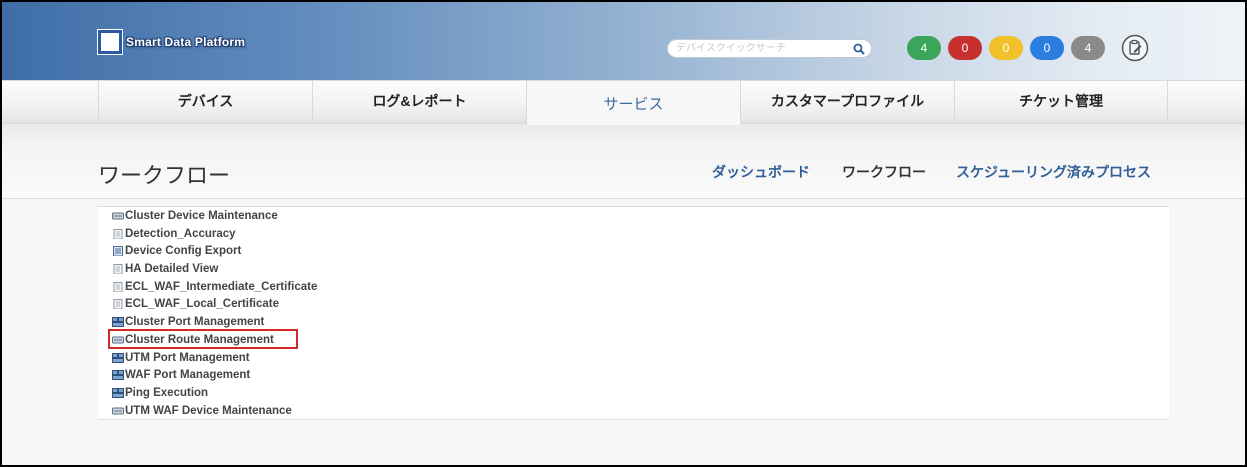 The image size is (1247, 467). I want to click on logo: Smart Data Platform, so click(171, 42).